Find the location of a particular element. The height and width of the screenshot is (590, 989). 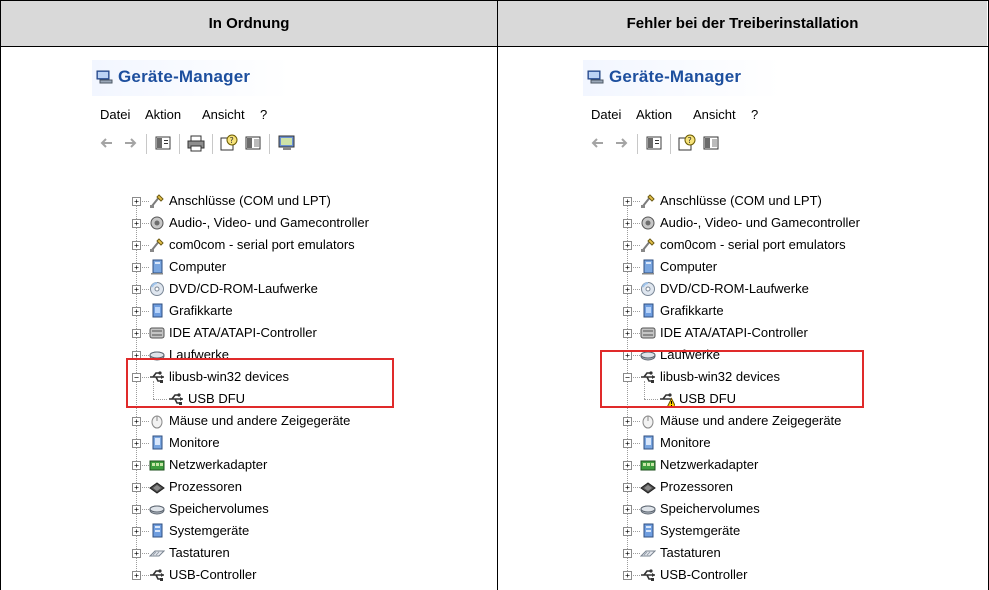

tree-item-label: Prozessoren is located at coordinates (205, 486).